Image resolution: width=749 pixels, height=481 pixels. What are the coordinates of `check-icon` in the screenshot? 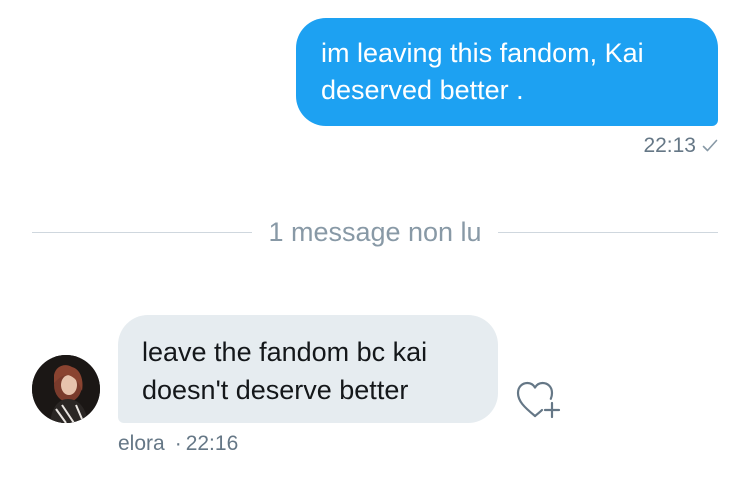 It's located at (710, 146).